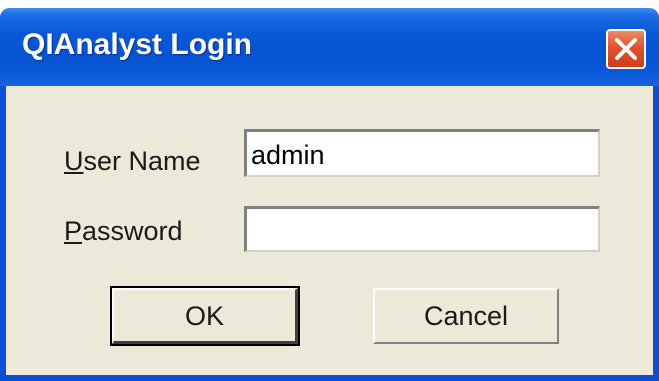  What do you see at coordinates (422, 229) in the screenshot?
I see `password-field` at bounding box center [422, 229].